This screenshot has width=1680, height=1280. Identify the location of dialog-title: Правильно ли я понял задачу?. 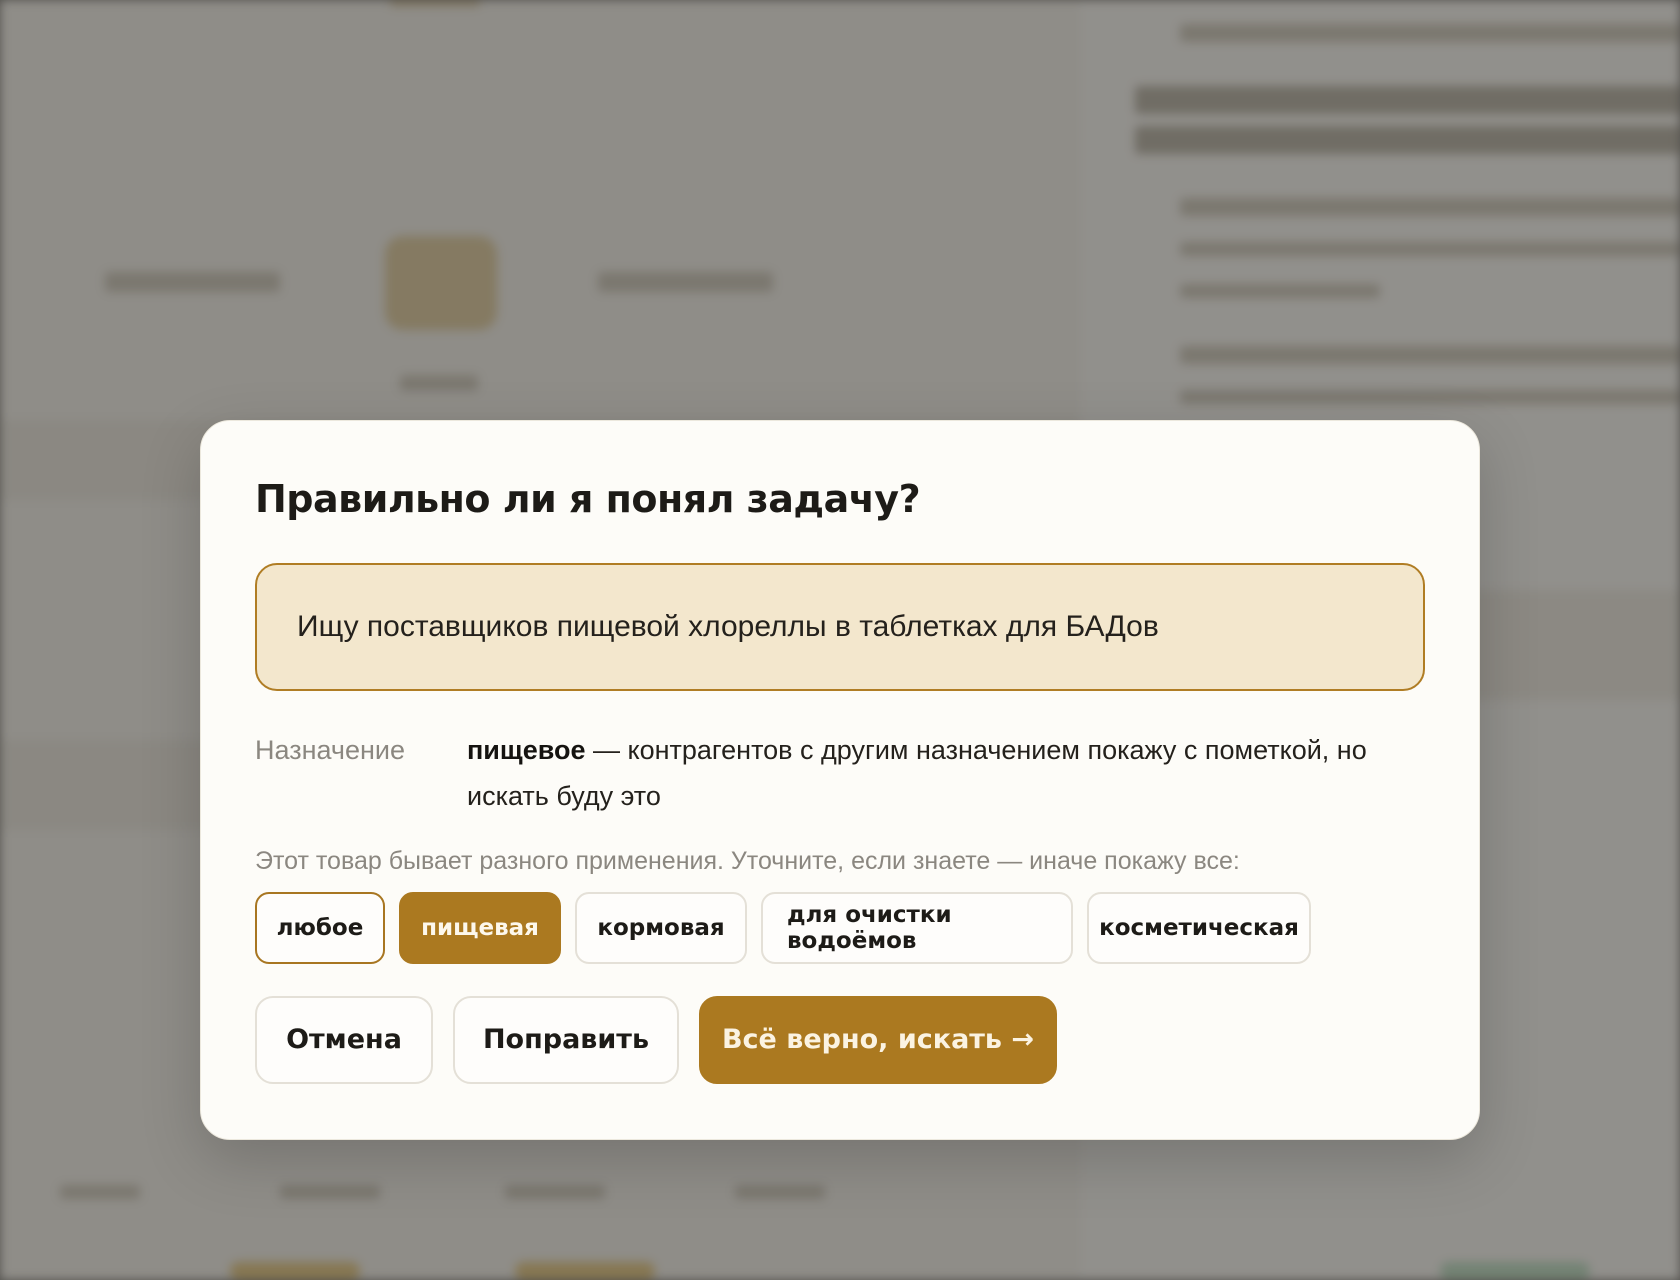
(588, 499).